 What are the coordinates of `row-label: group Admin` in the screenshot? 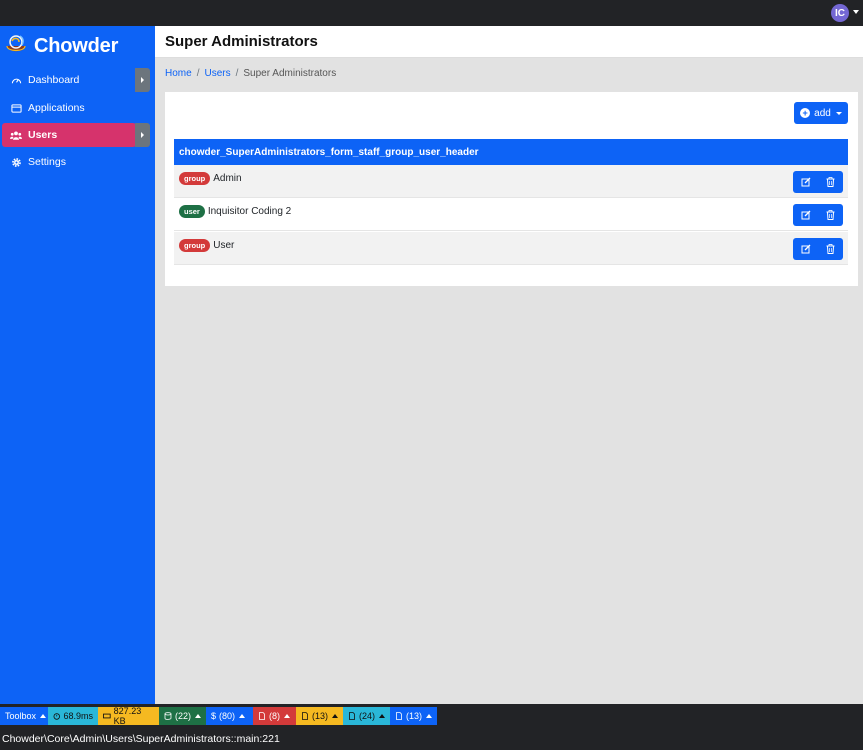 It's located at (210, 178).